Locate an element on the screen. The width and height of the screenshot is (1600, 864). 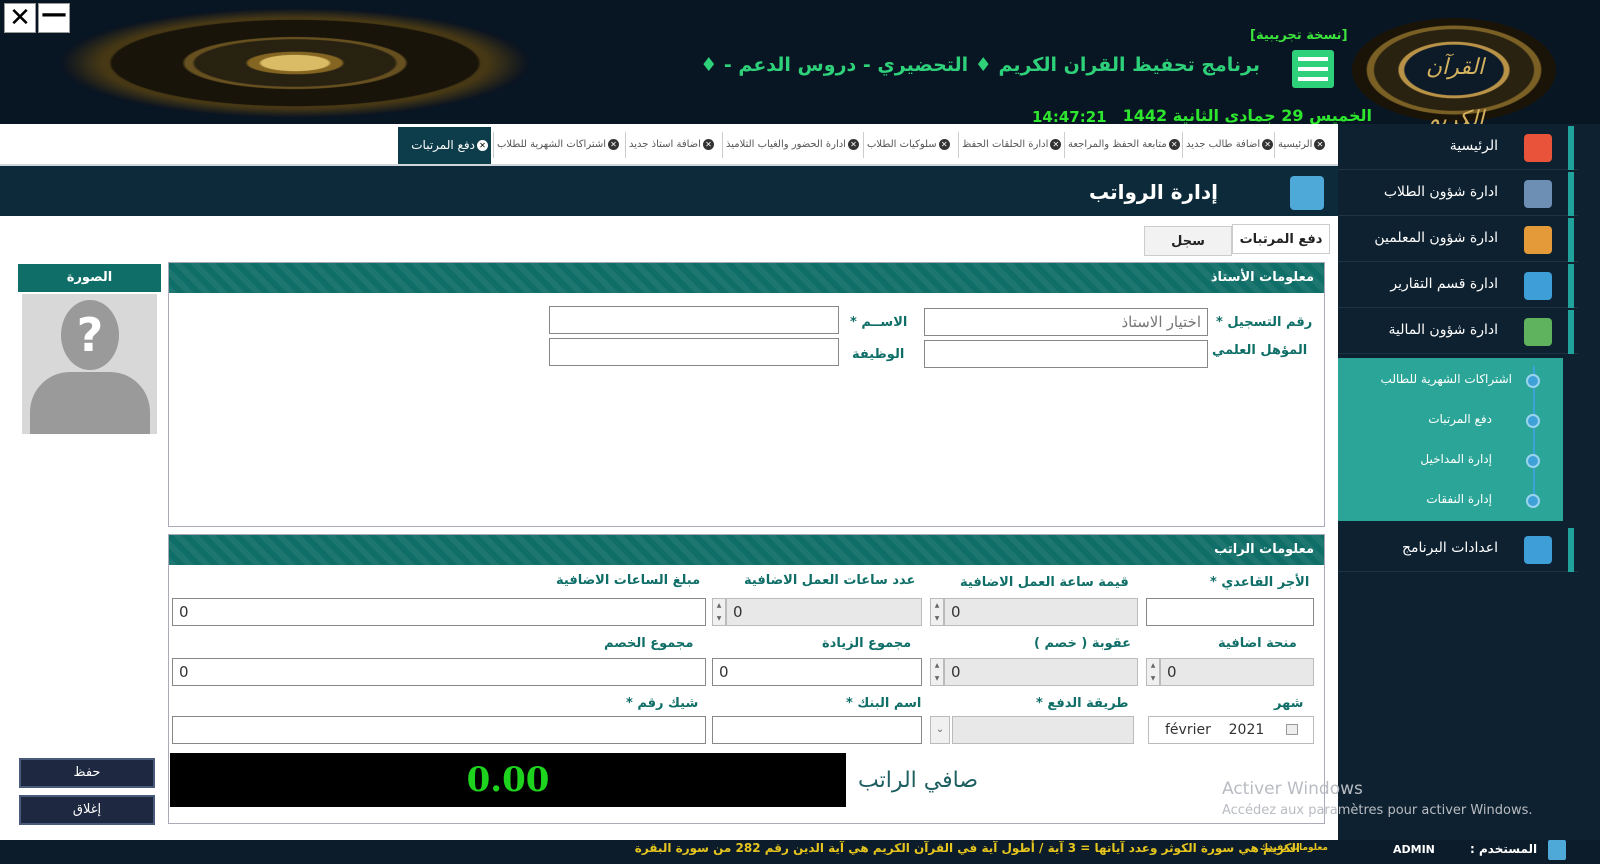
overtime-hours-field: 0 is located at coordinates (824, 612).